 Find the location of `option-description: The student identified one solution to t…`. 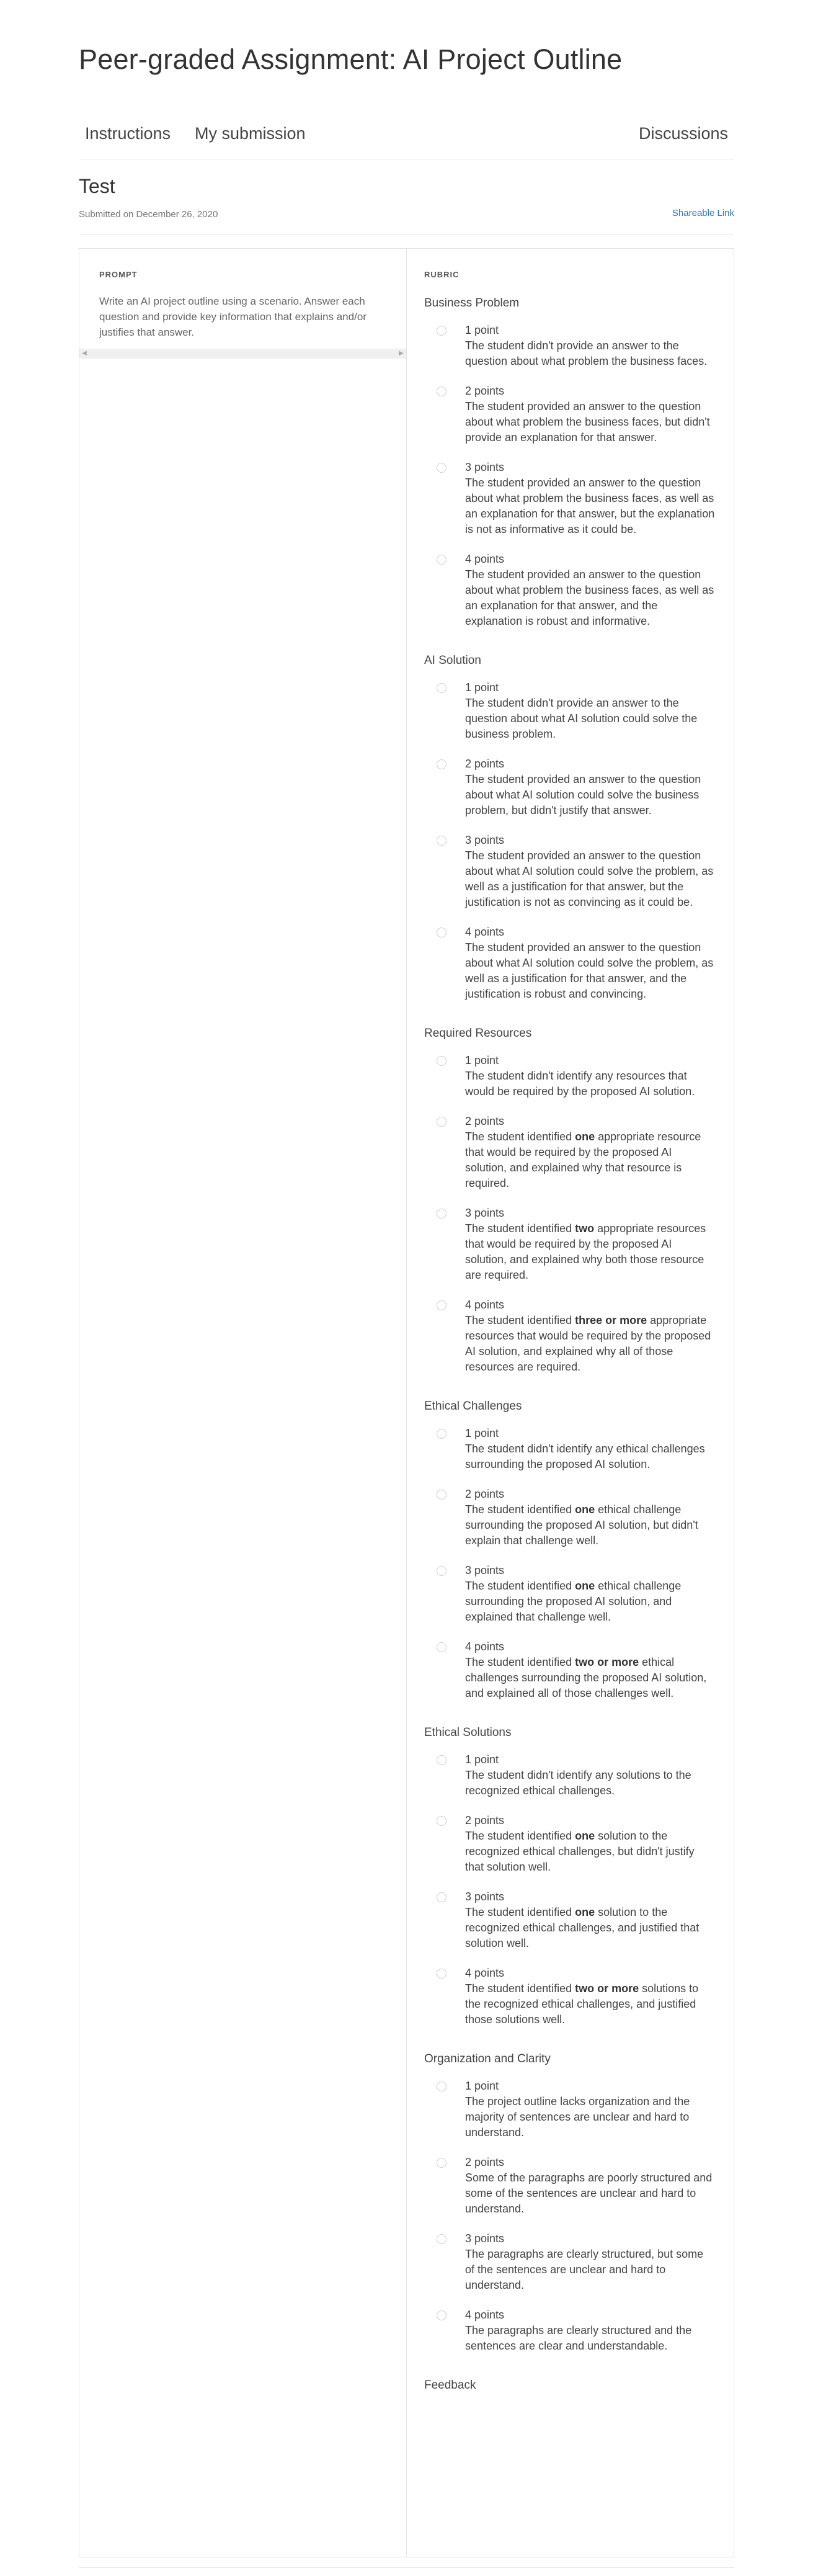

option-description: The student identified one solution to t… is located at coordinates (590, 1851).